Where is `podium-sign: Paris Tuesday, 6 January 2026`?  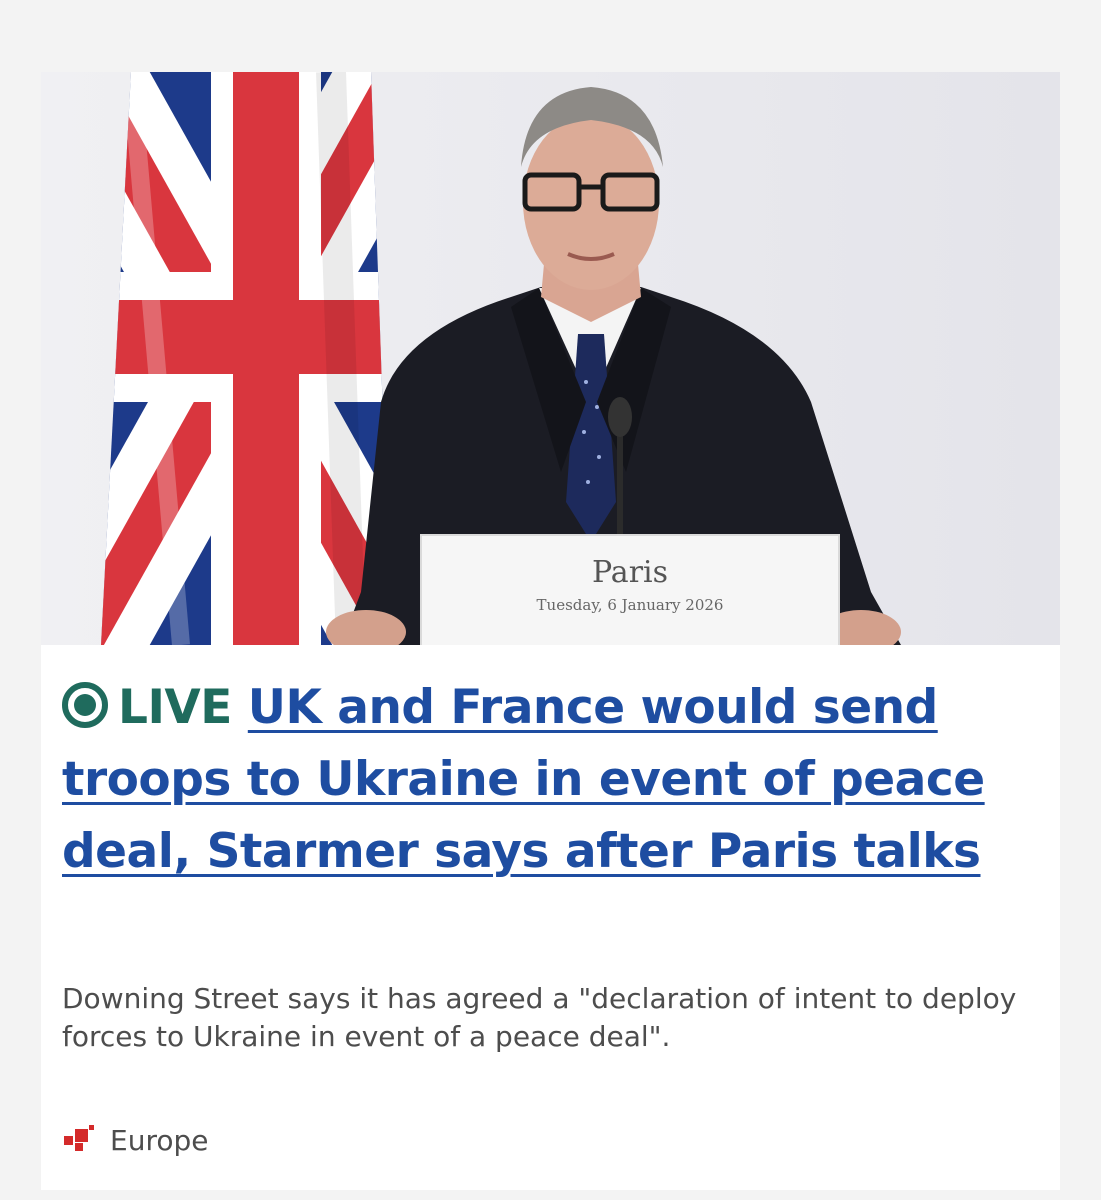 podium-sign: Paris Tuesday, 6 January 2026 is located at coordinates (630, 589).